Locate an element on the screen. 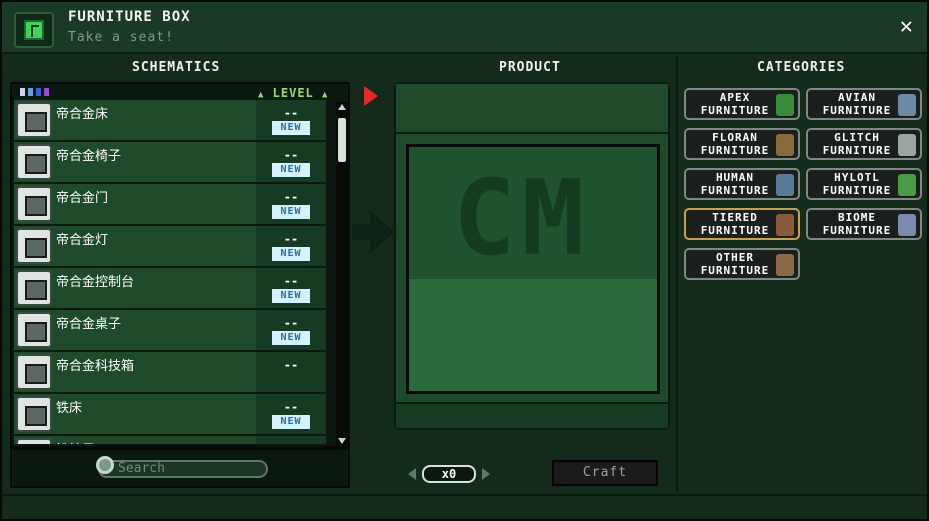  decrease-quantity-icon is located at coordinates (412, 474).